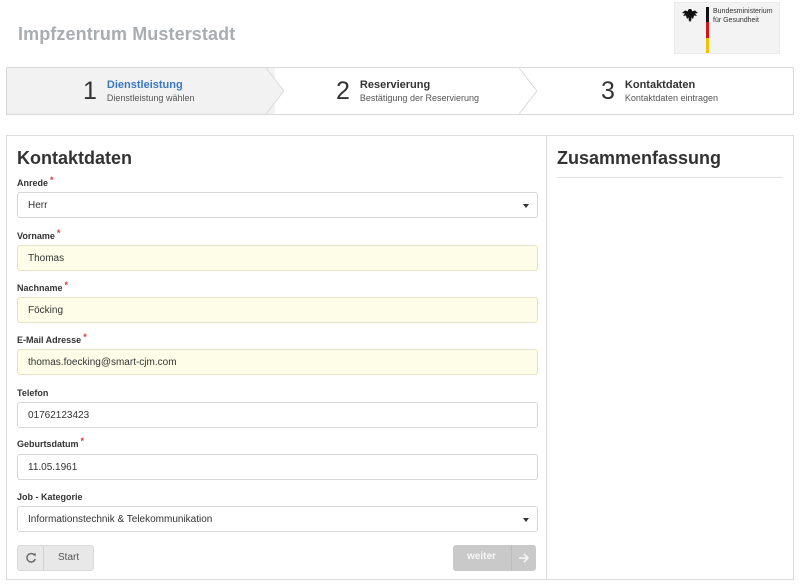 This screenshot has width=800, height=586. Describe the element at coordinates (277, 519) in the screenshot. I see `job-kategorie-select: Informationstechnik & Telekommunikation` at that location.